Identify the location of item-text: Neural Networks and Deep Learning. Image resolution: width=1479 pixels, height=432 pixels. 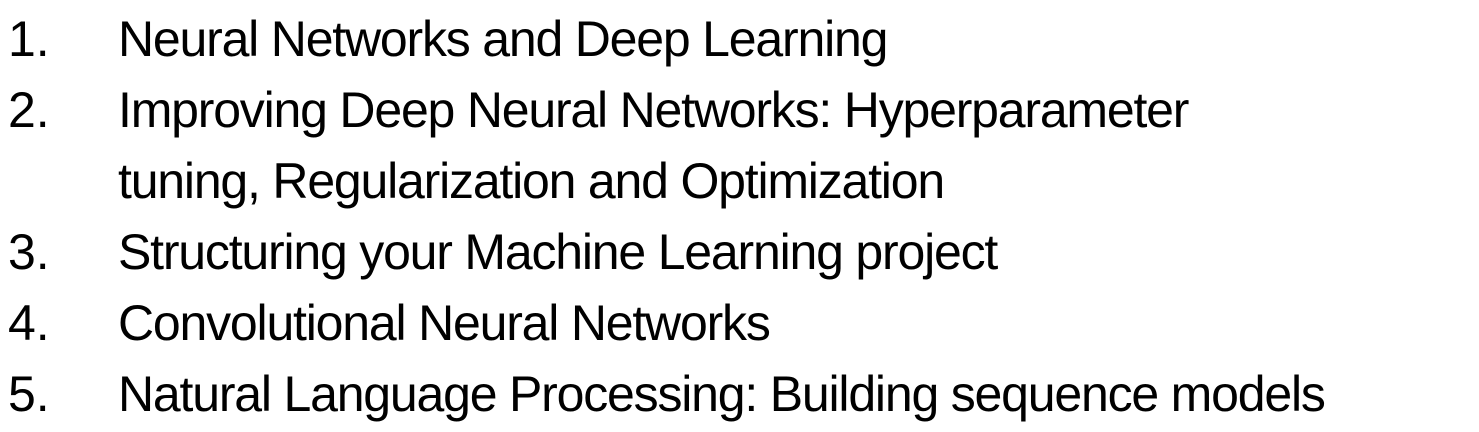
(503, 39).